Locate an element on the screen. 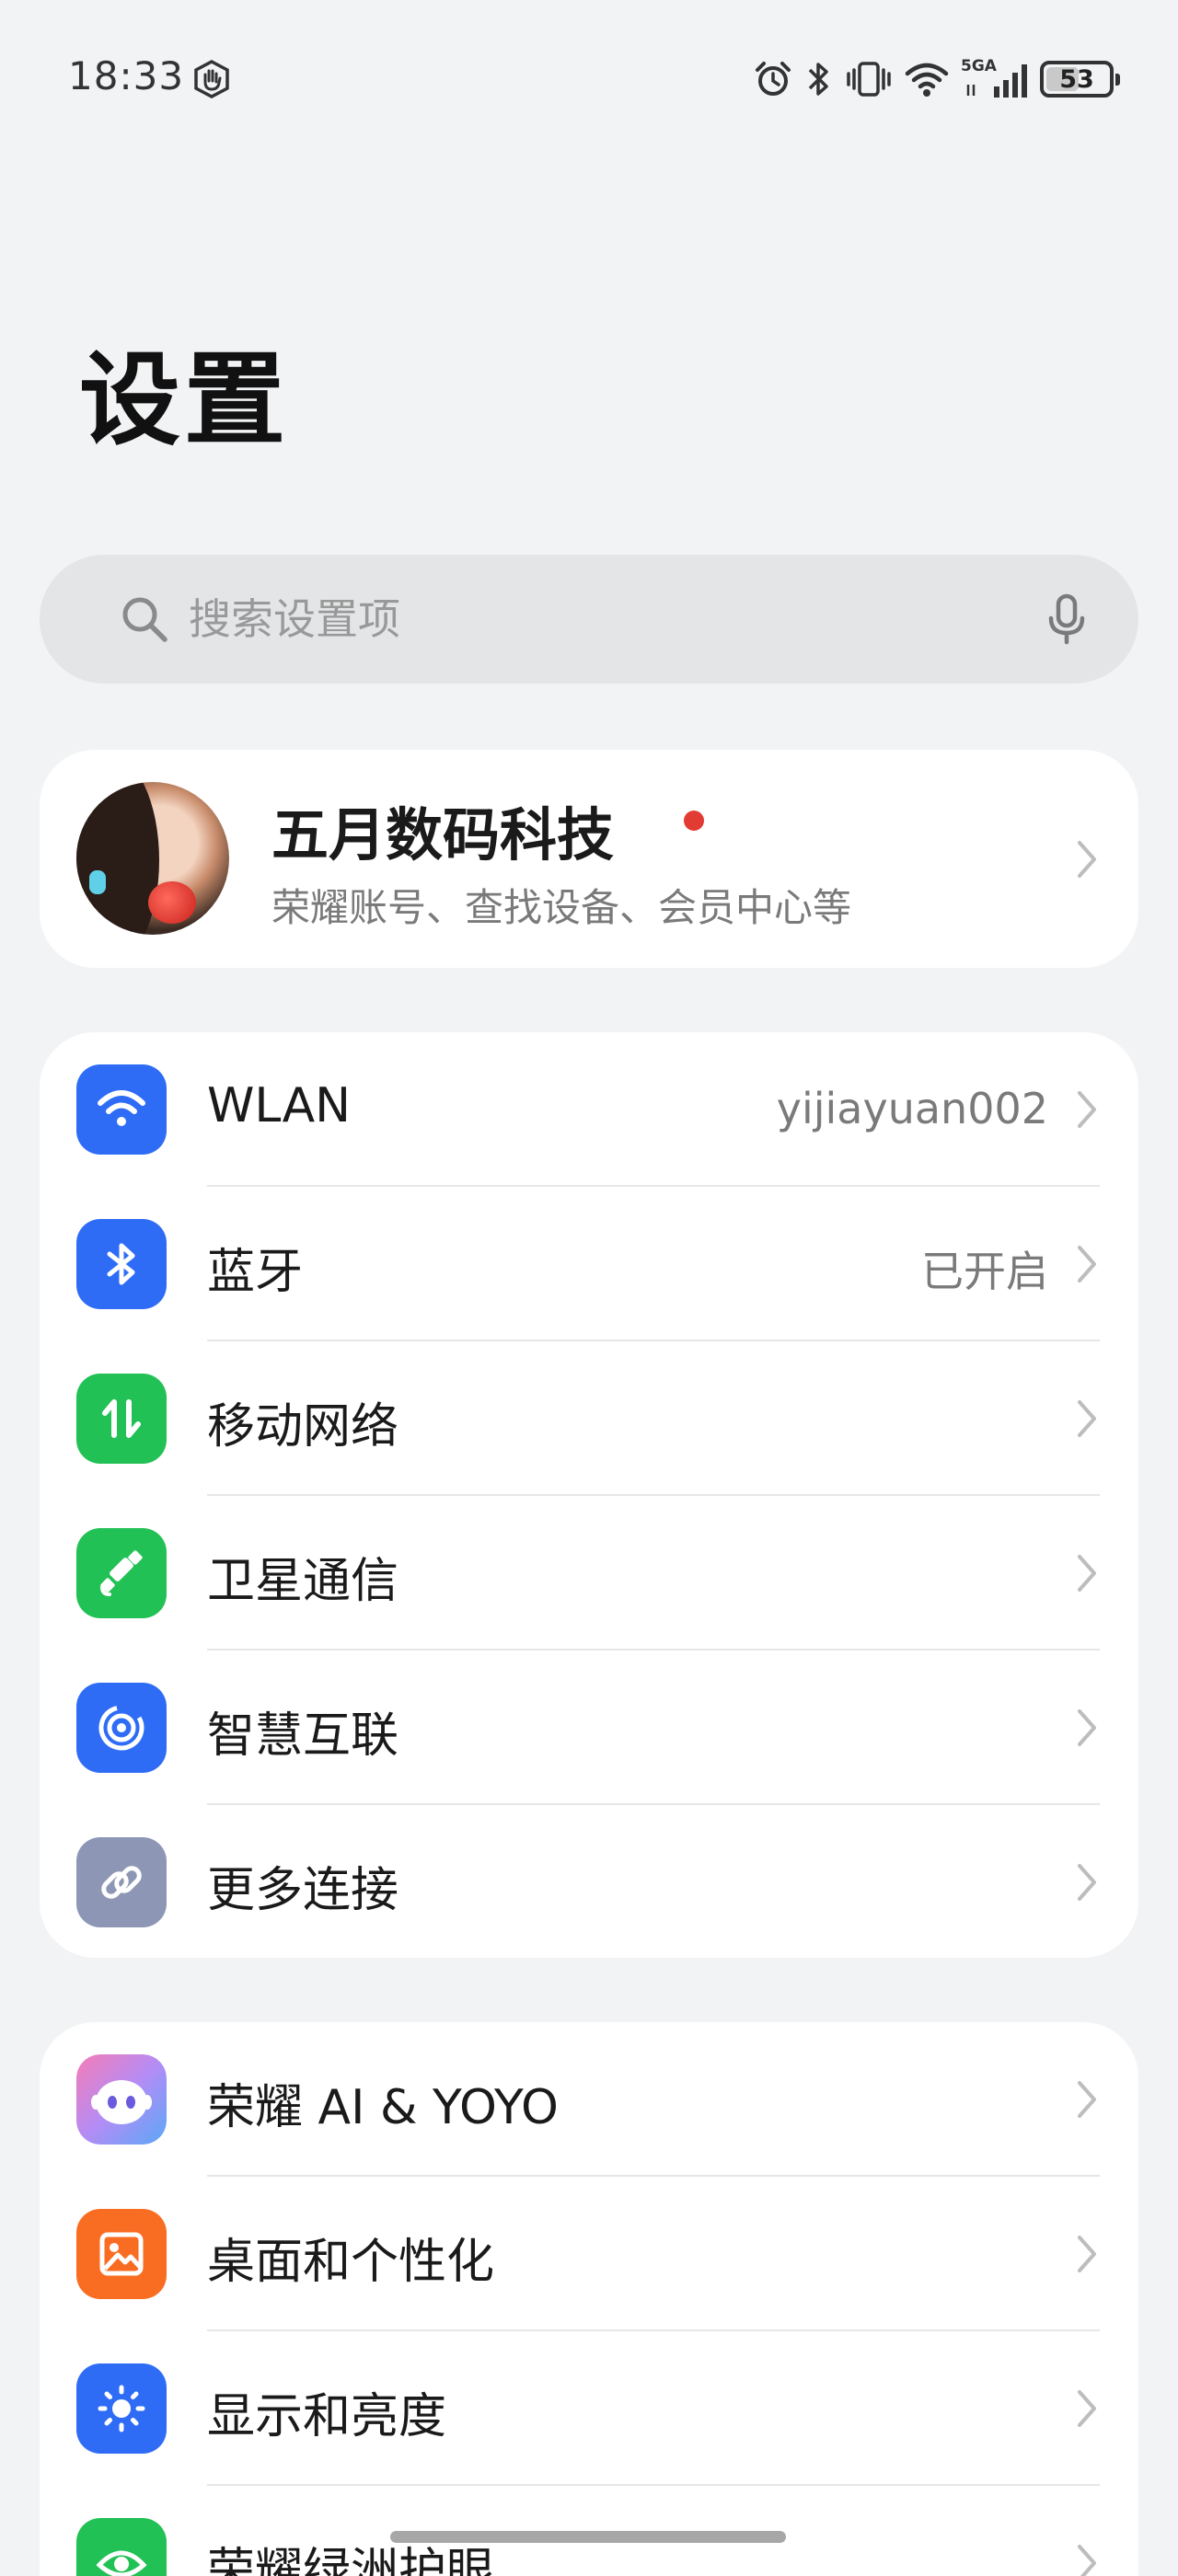  notification-dot is located at coordinates (694, 821).